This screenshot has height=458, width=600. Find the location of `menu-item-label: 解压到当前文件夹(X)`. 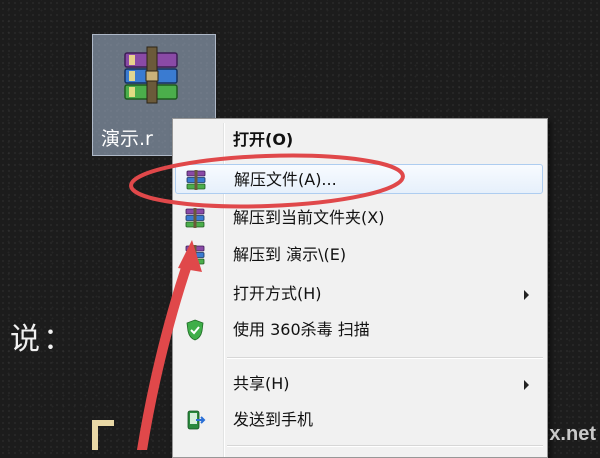

menu-item-label: 解压到当前文件夹(X) is located at coordinates (309, 217).